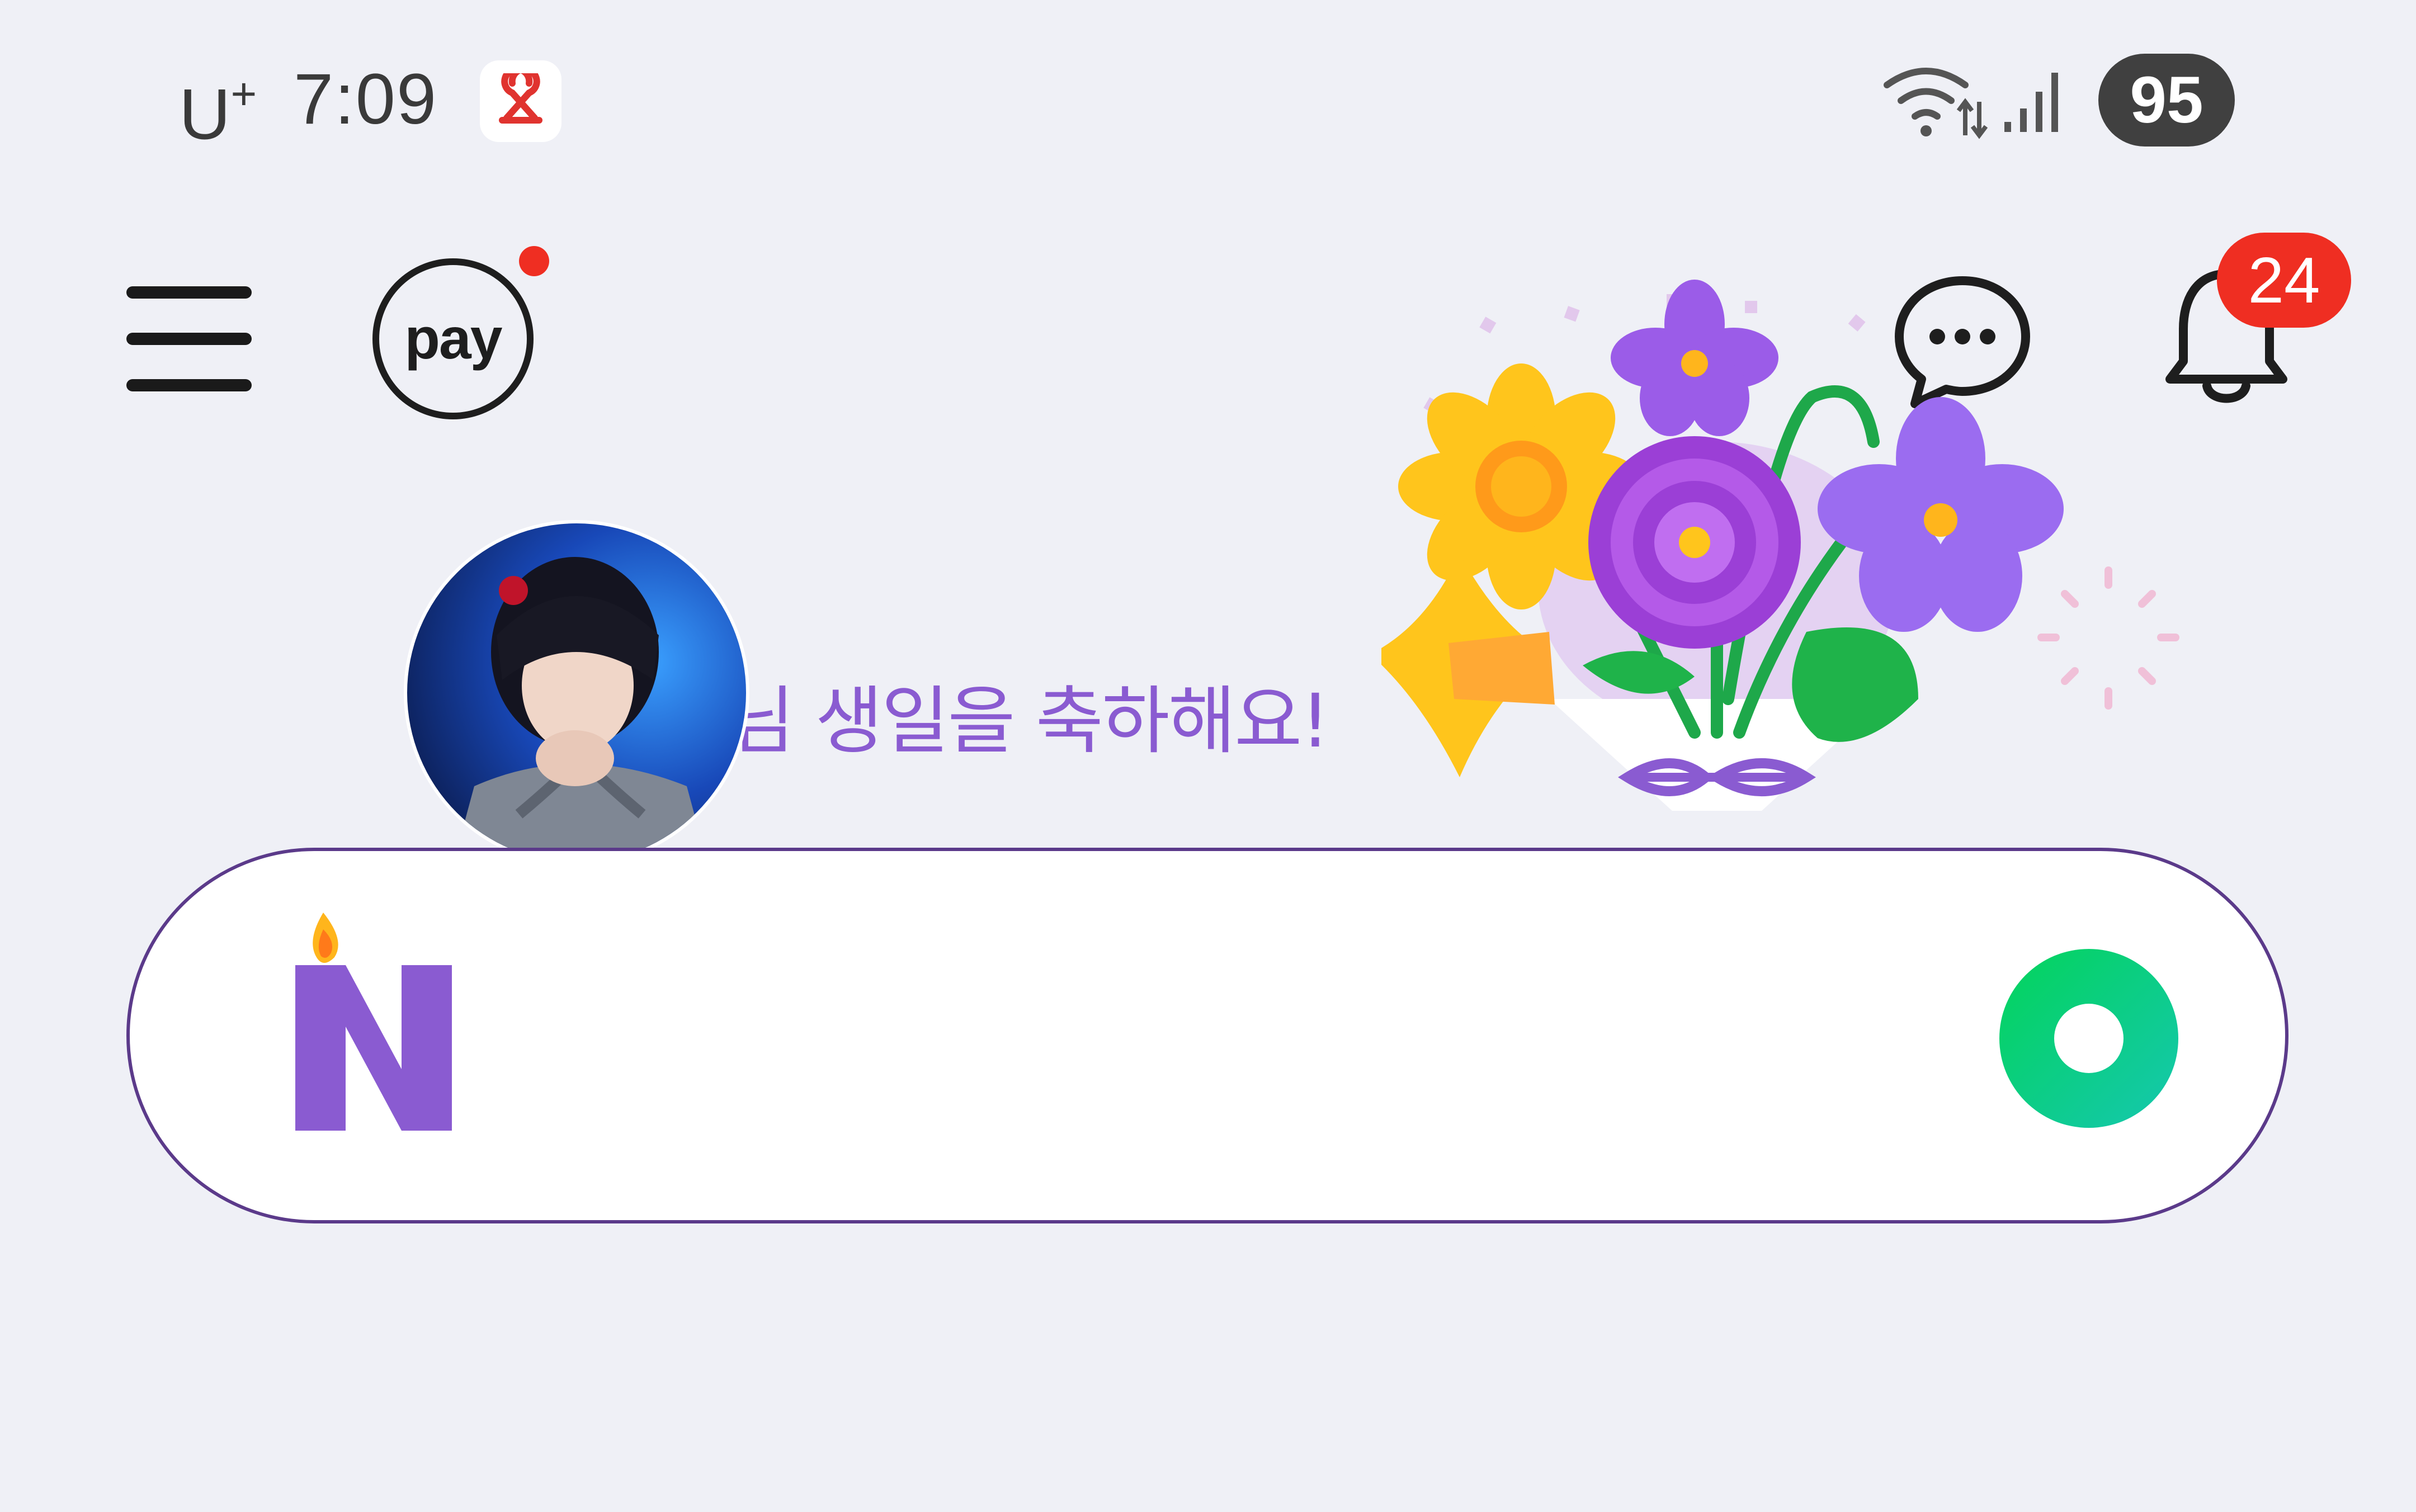  I want to click on signal-icon, so click(2031, 102).